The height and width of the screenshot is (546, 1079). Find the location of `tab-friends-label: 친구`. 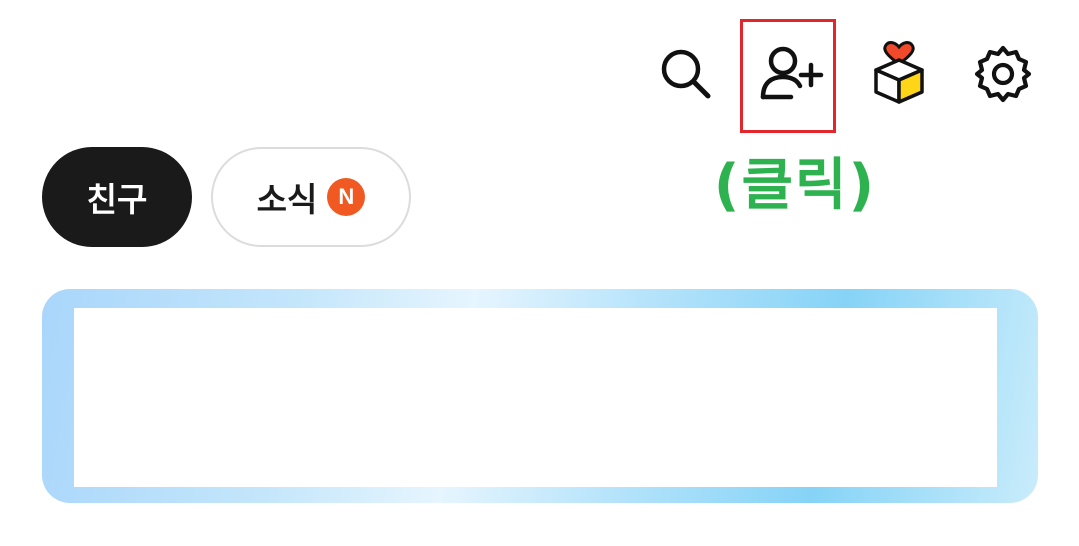

tab-friends-label: 친구 is located at coordinates (117, 199).